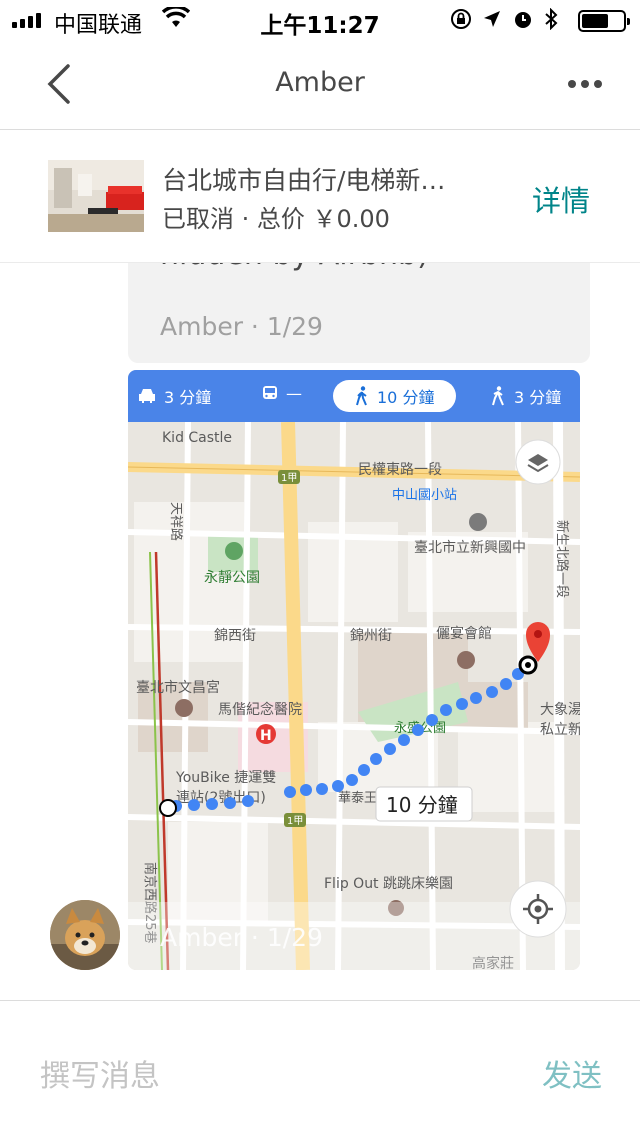  Describe the element at coordinates (560, 709) in the screenshot. I see `map-label: 大象湯` at that location.